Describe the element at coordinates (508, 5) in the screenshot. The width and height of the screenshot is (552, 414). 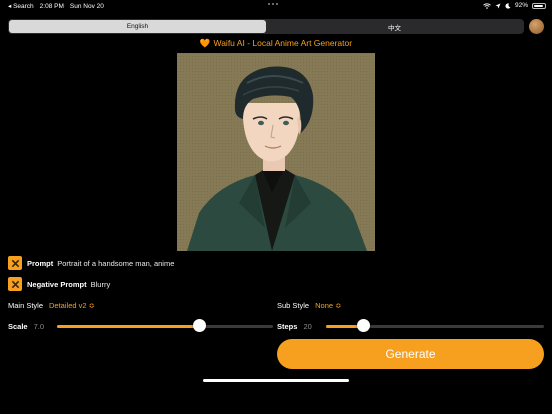
I see `moon-icon` at that location.